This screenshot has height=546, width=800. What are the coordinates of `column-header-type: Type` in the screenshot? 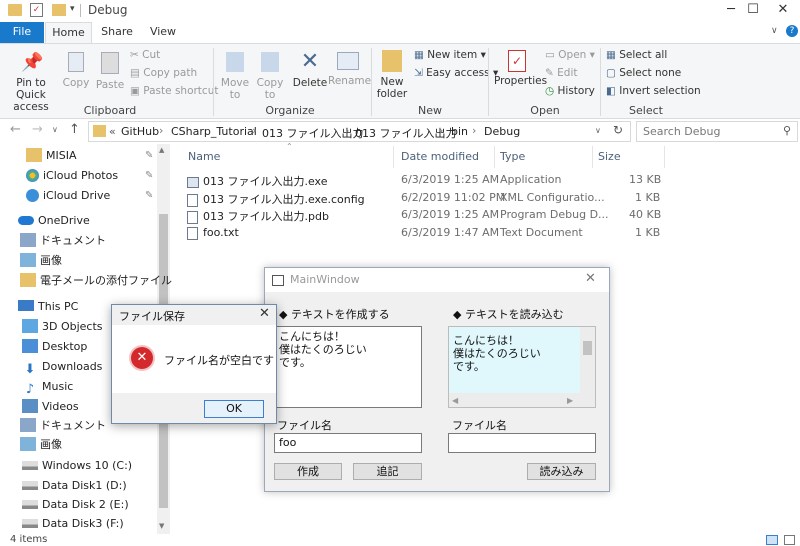 It's located at (512, 156).